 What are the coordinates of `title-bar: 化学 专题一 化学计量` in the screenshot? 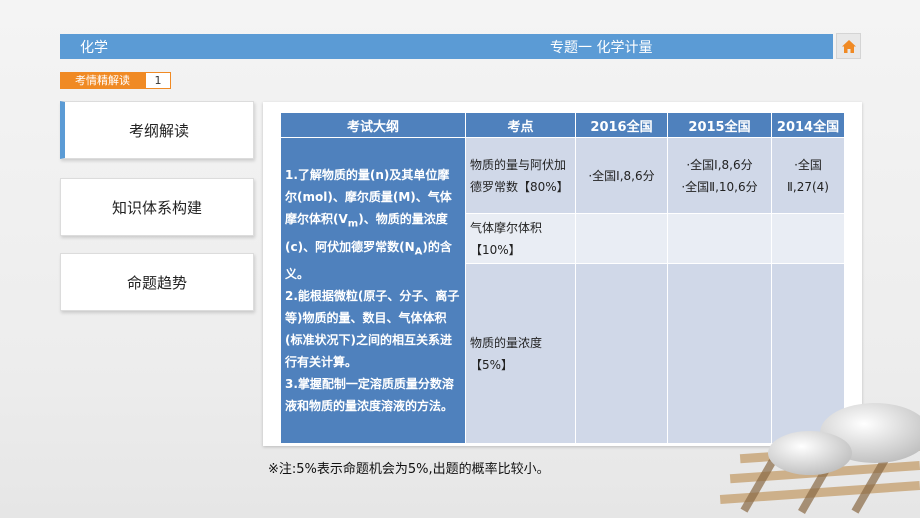 It's located at (446, 46).